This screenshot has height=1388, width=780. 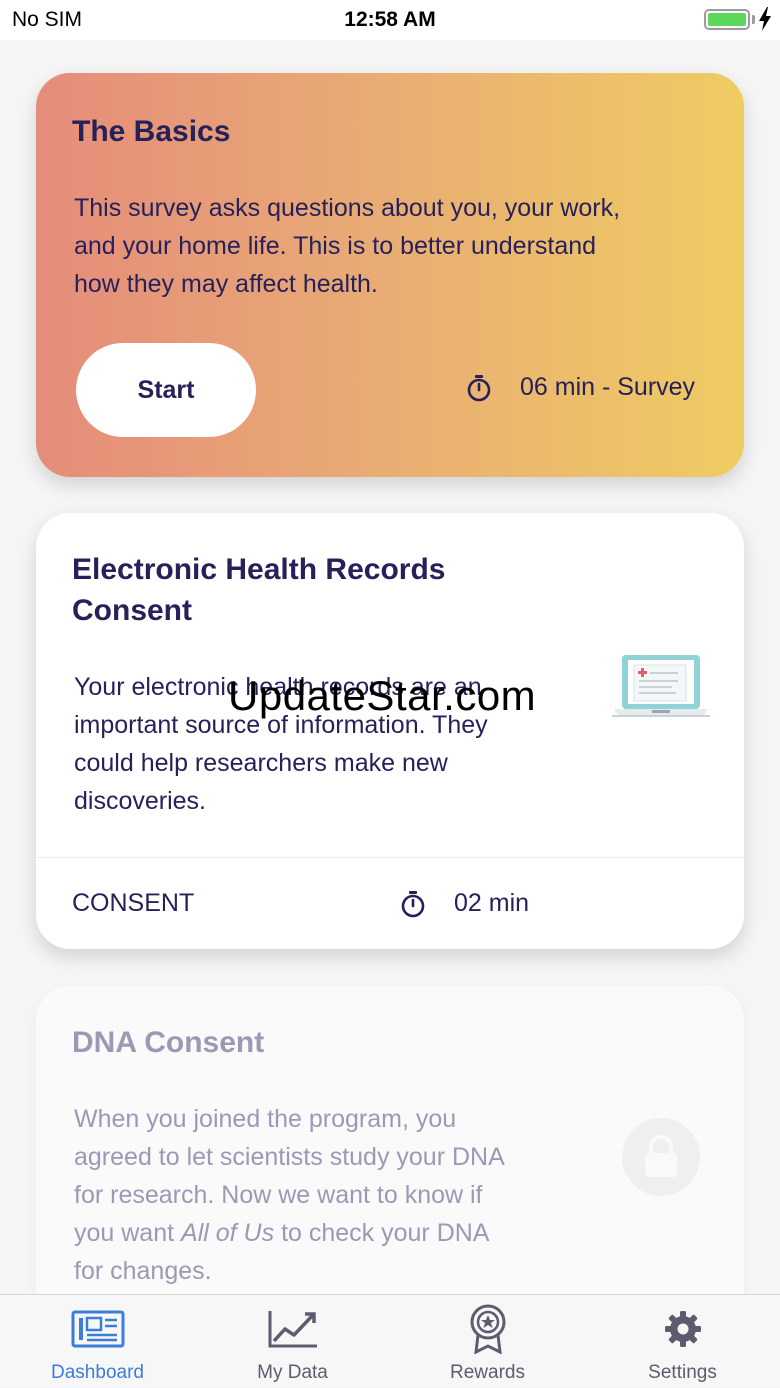 What do you see at coordinates (753, 19) in the screenshot?
I see `battery-cap` at bounding box center [753, 19].